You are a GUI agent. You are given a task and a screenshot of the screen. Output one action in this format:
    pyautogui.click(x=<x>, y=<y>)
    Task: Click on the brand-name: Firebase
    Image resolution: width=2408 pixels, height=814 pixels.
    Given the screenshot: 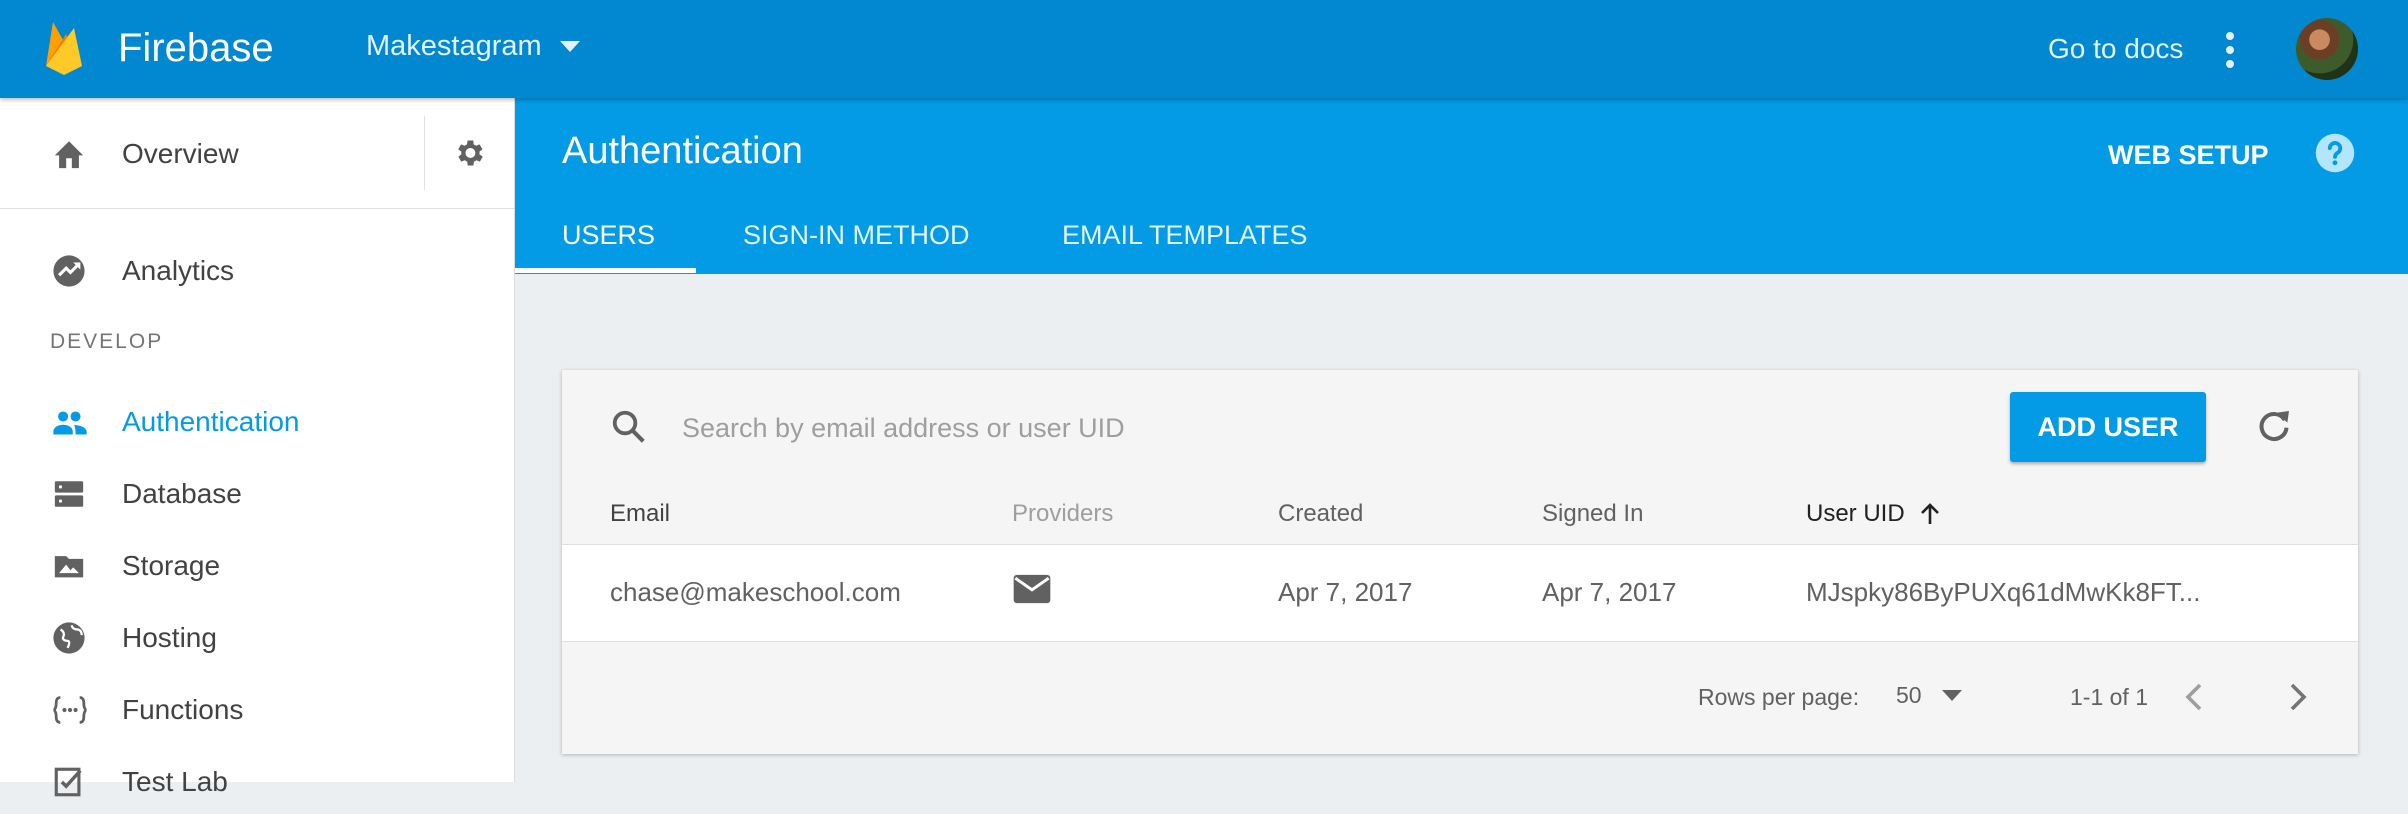 What is the action you would take?
    pyautogui.click(x=196, y=48)
    